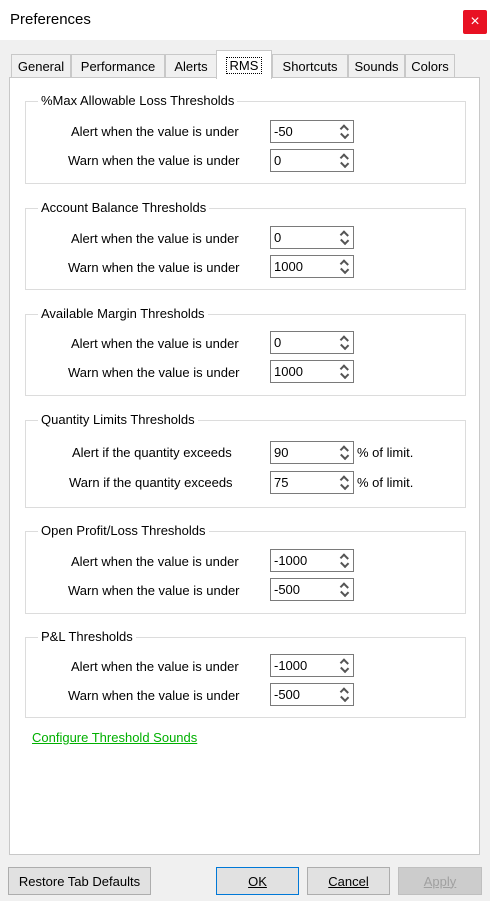  I want to click on max-loss-warn-spinner: 0, so click(312, 160).